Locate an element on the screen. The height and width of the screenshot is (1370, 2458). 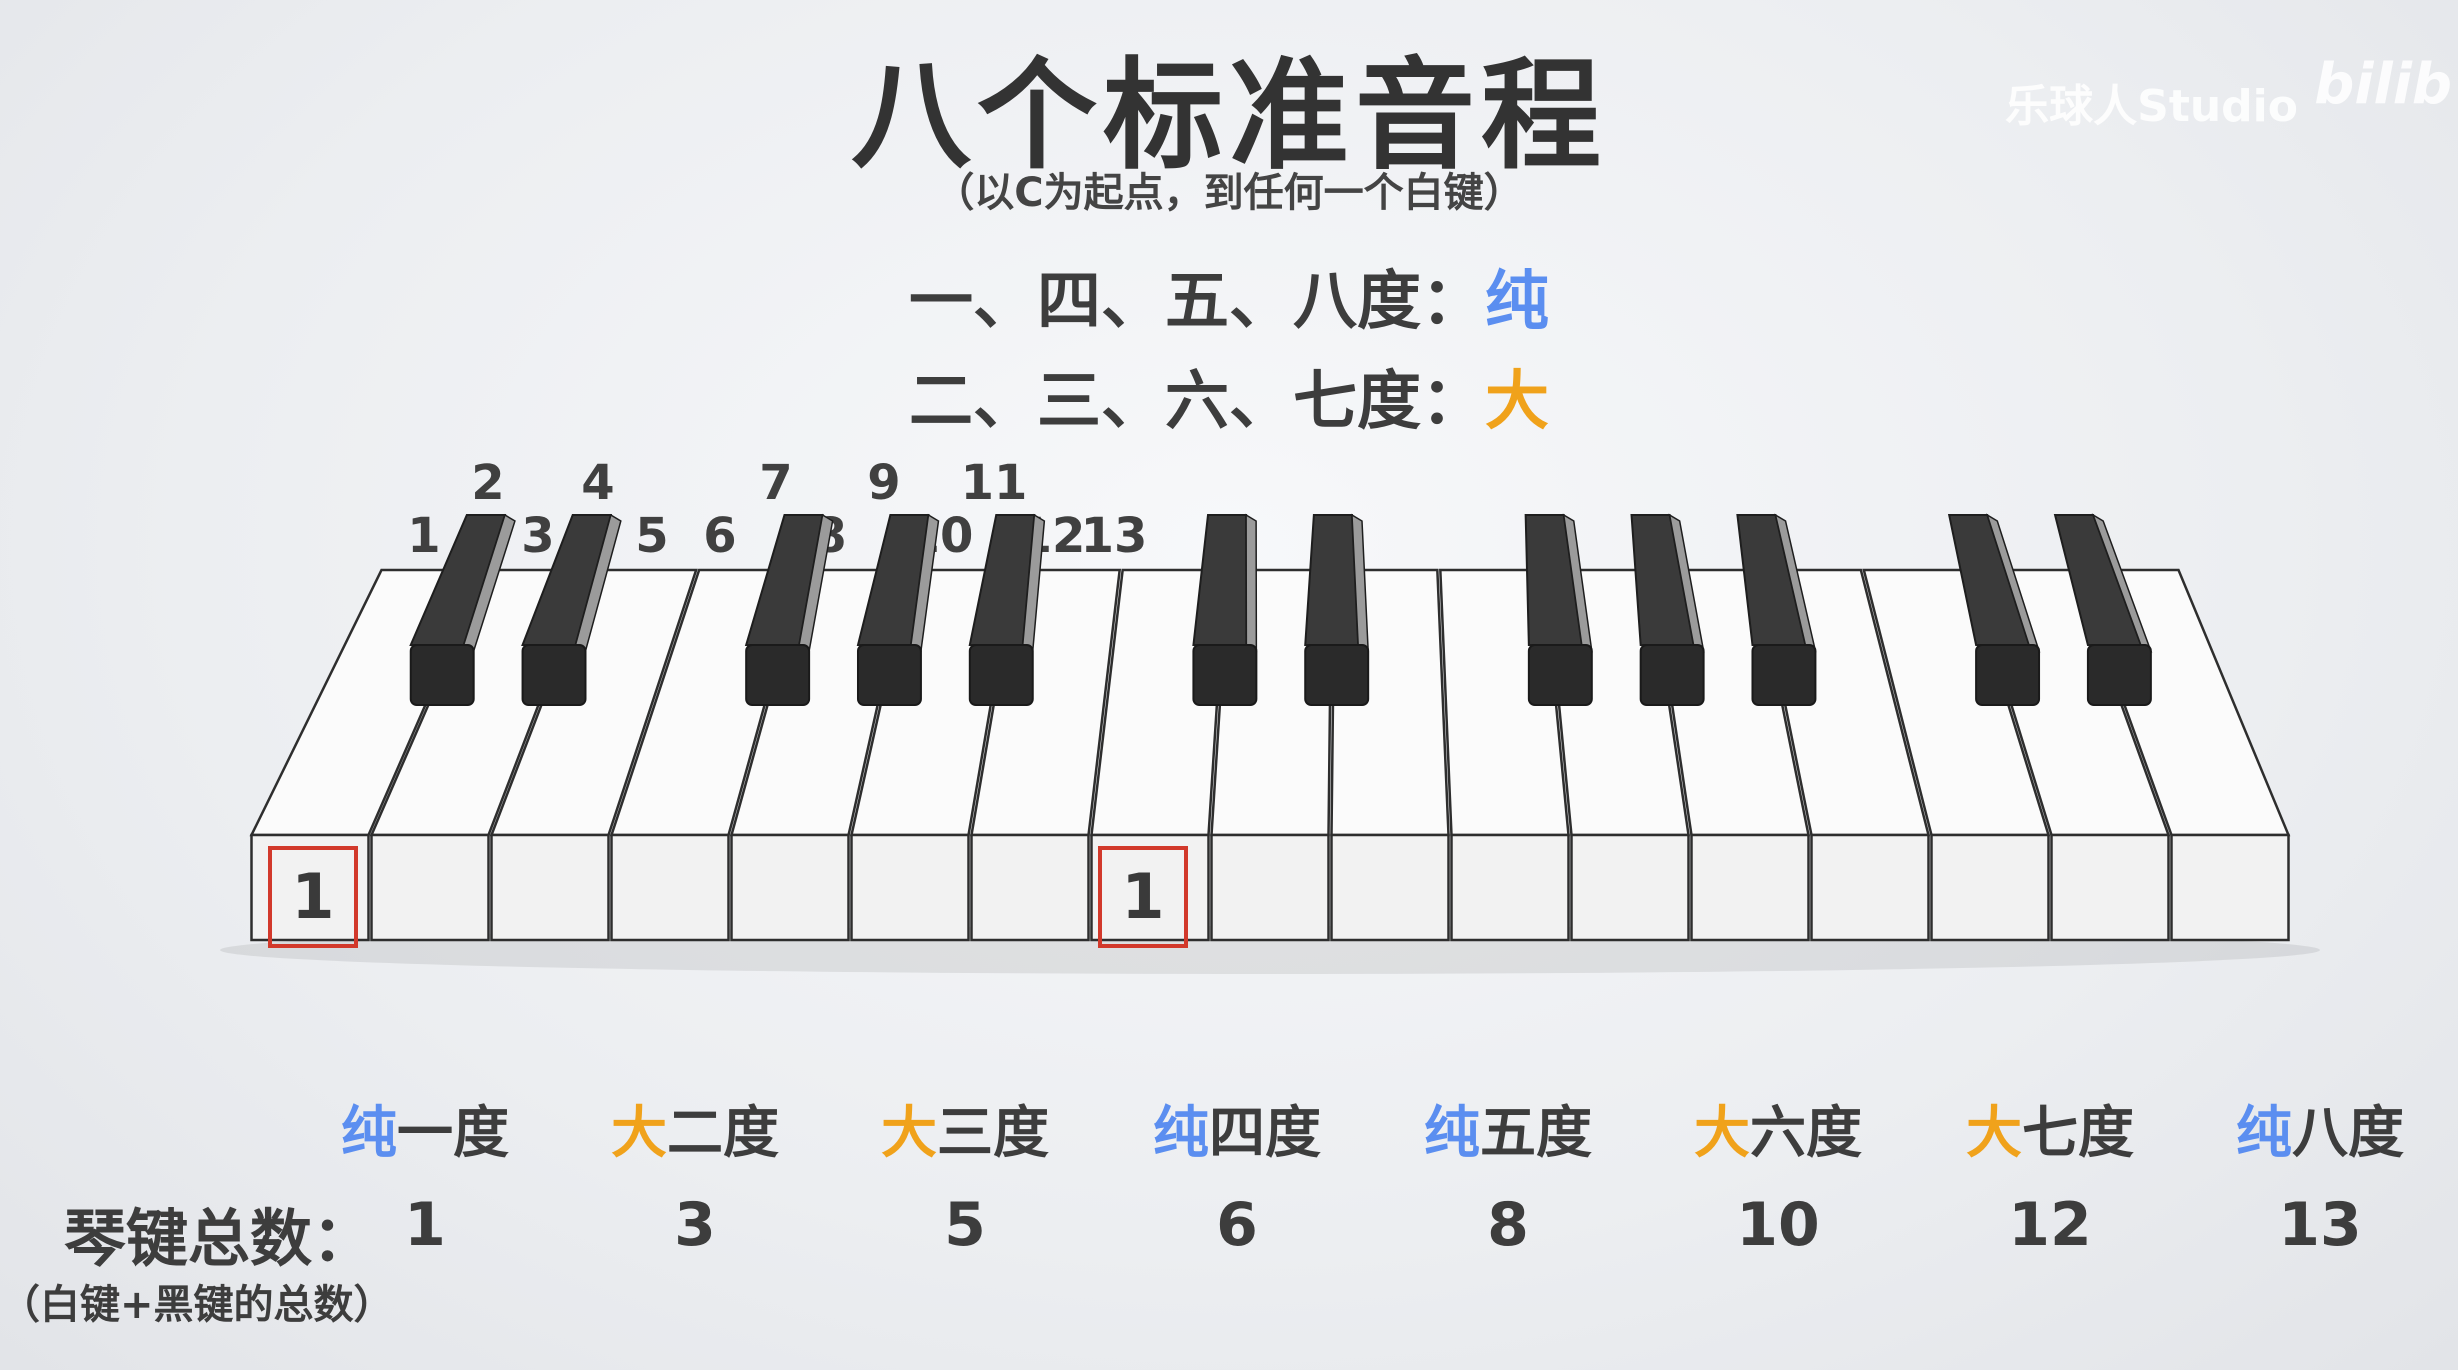
interval-name-6: 大六度 is located at coordinates (1778, 1128).